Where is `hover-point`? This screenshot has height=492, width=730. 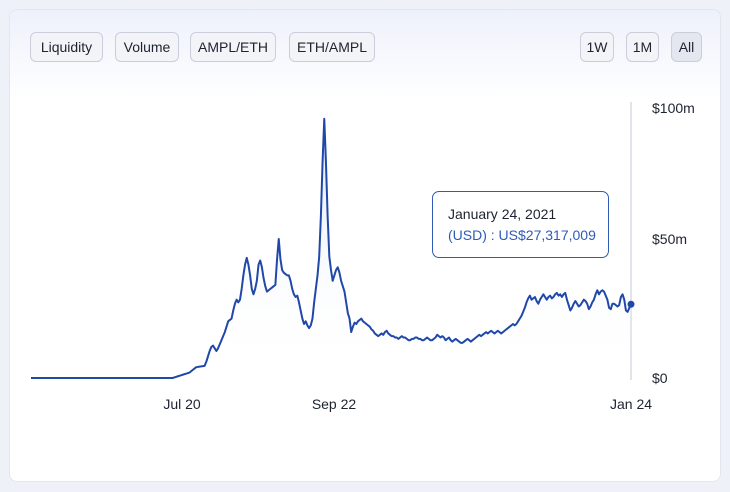 hover-point is located at coordinates (631, 304).